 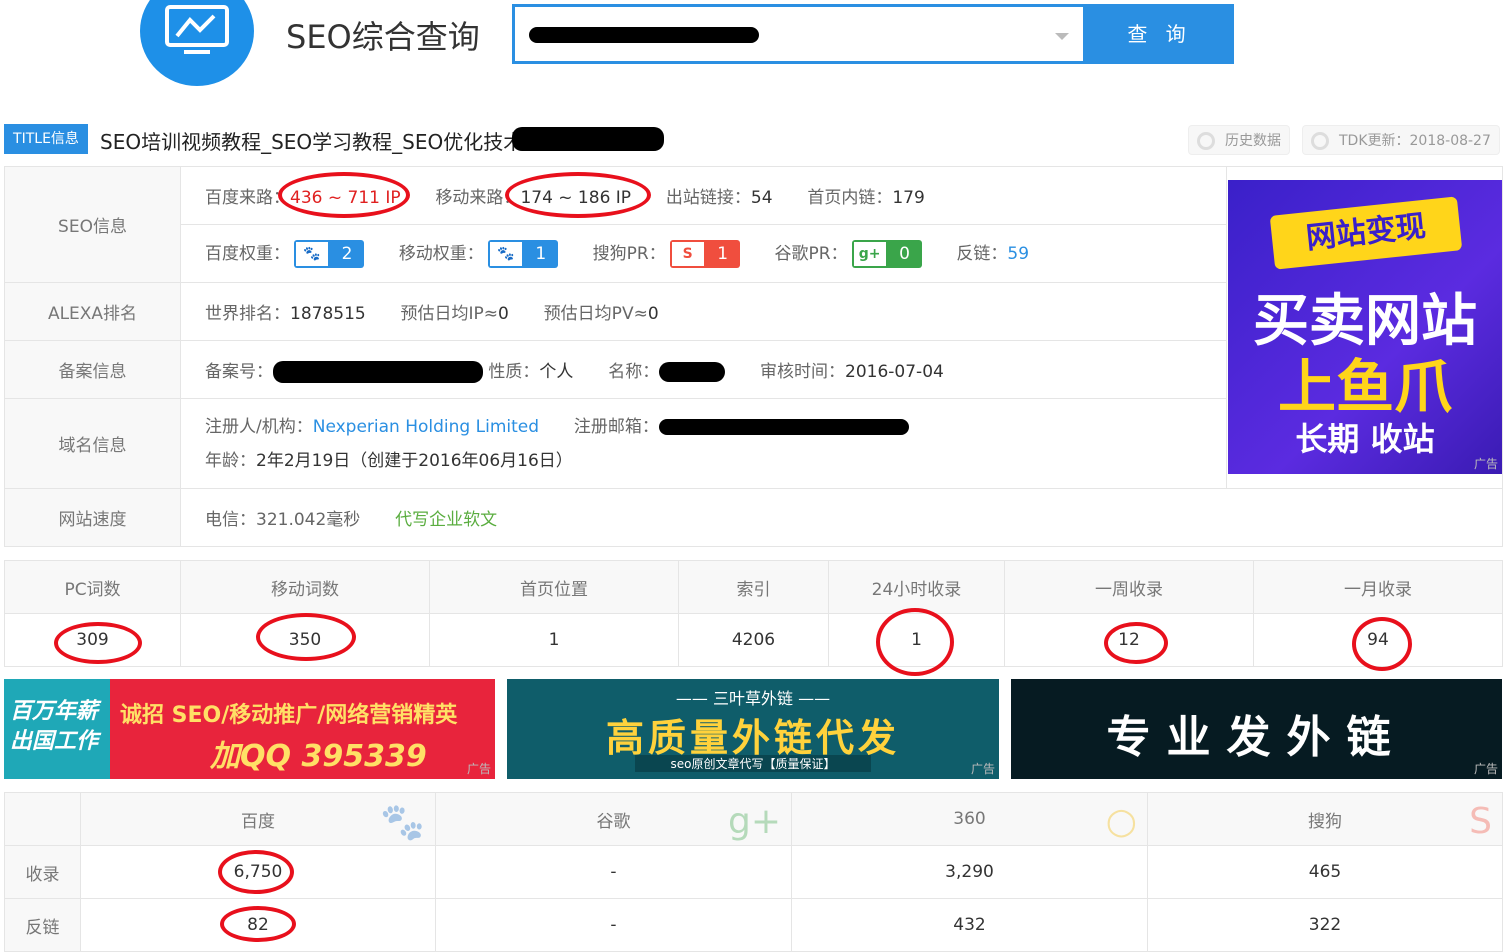 What do you see at coordinates (554, 640) in the screenshot?
I see `stat-value: 1` at bounding box center [554, 640].